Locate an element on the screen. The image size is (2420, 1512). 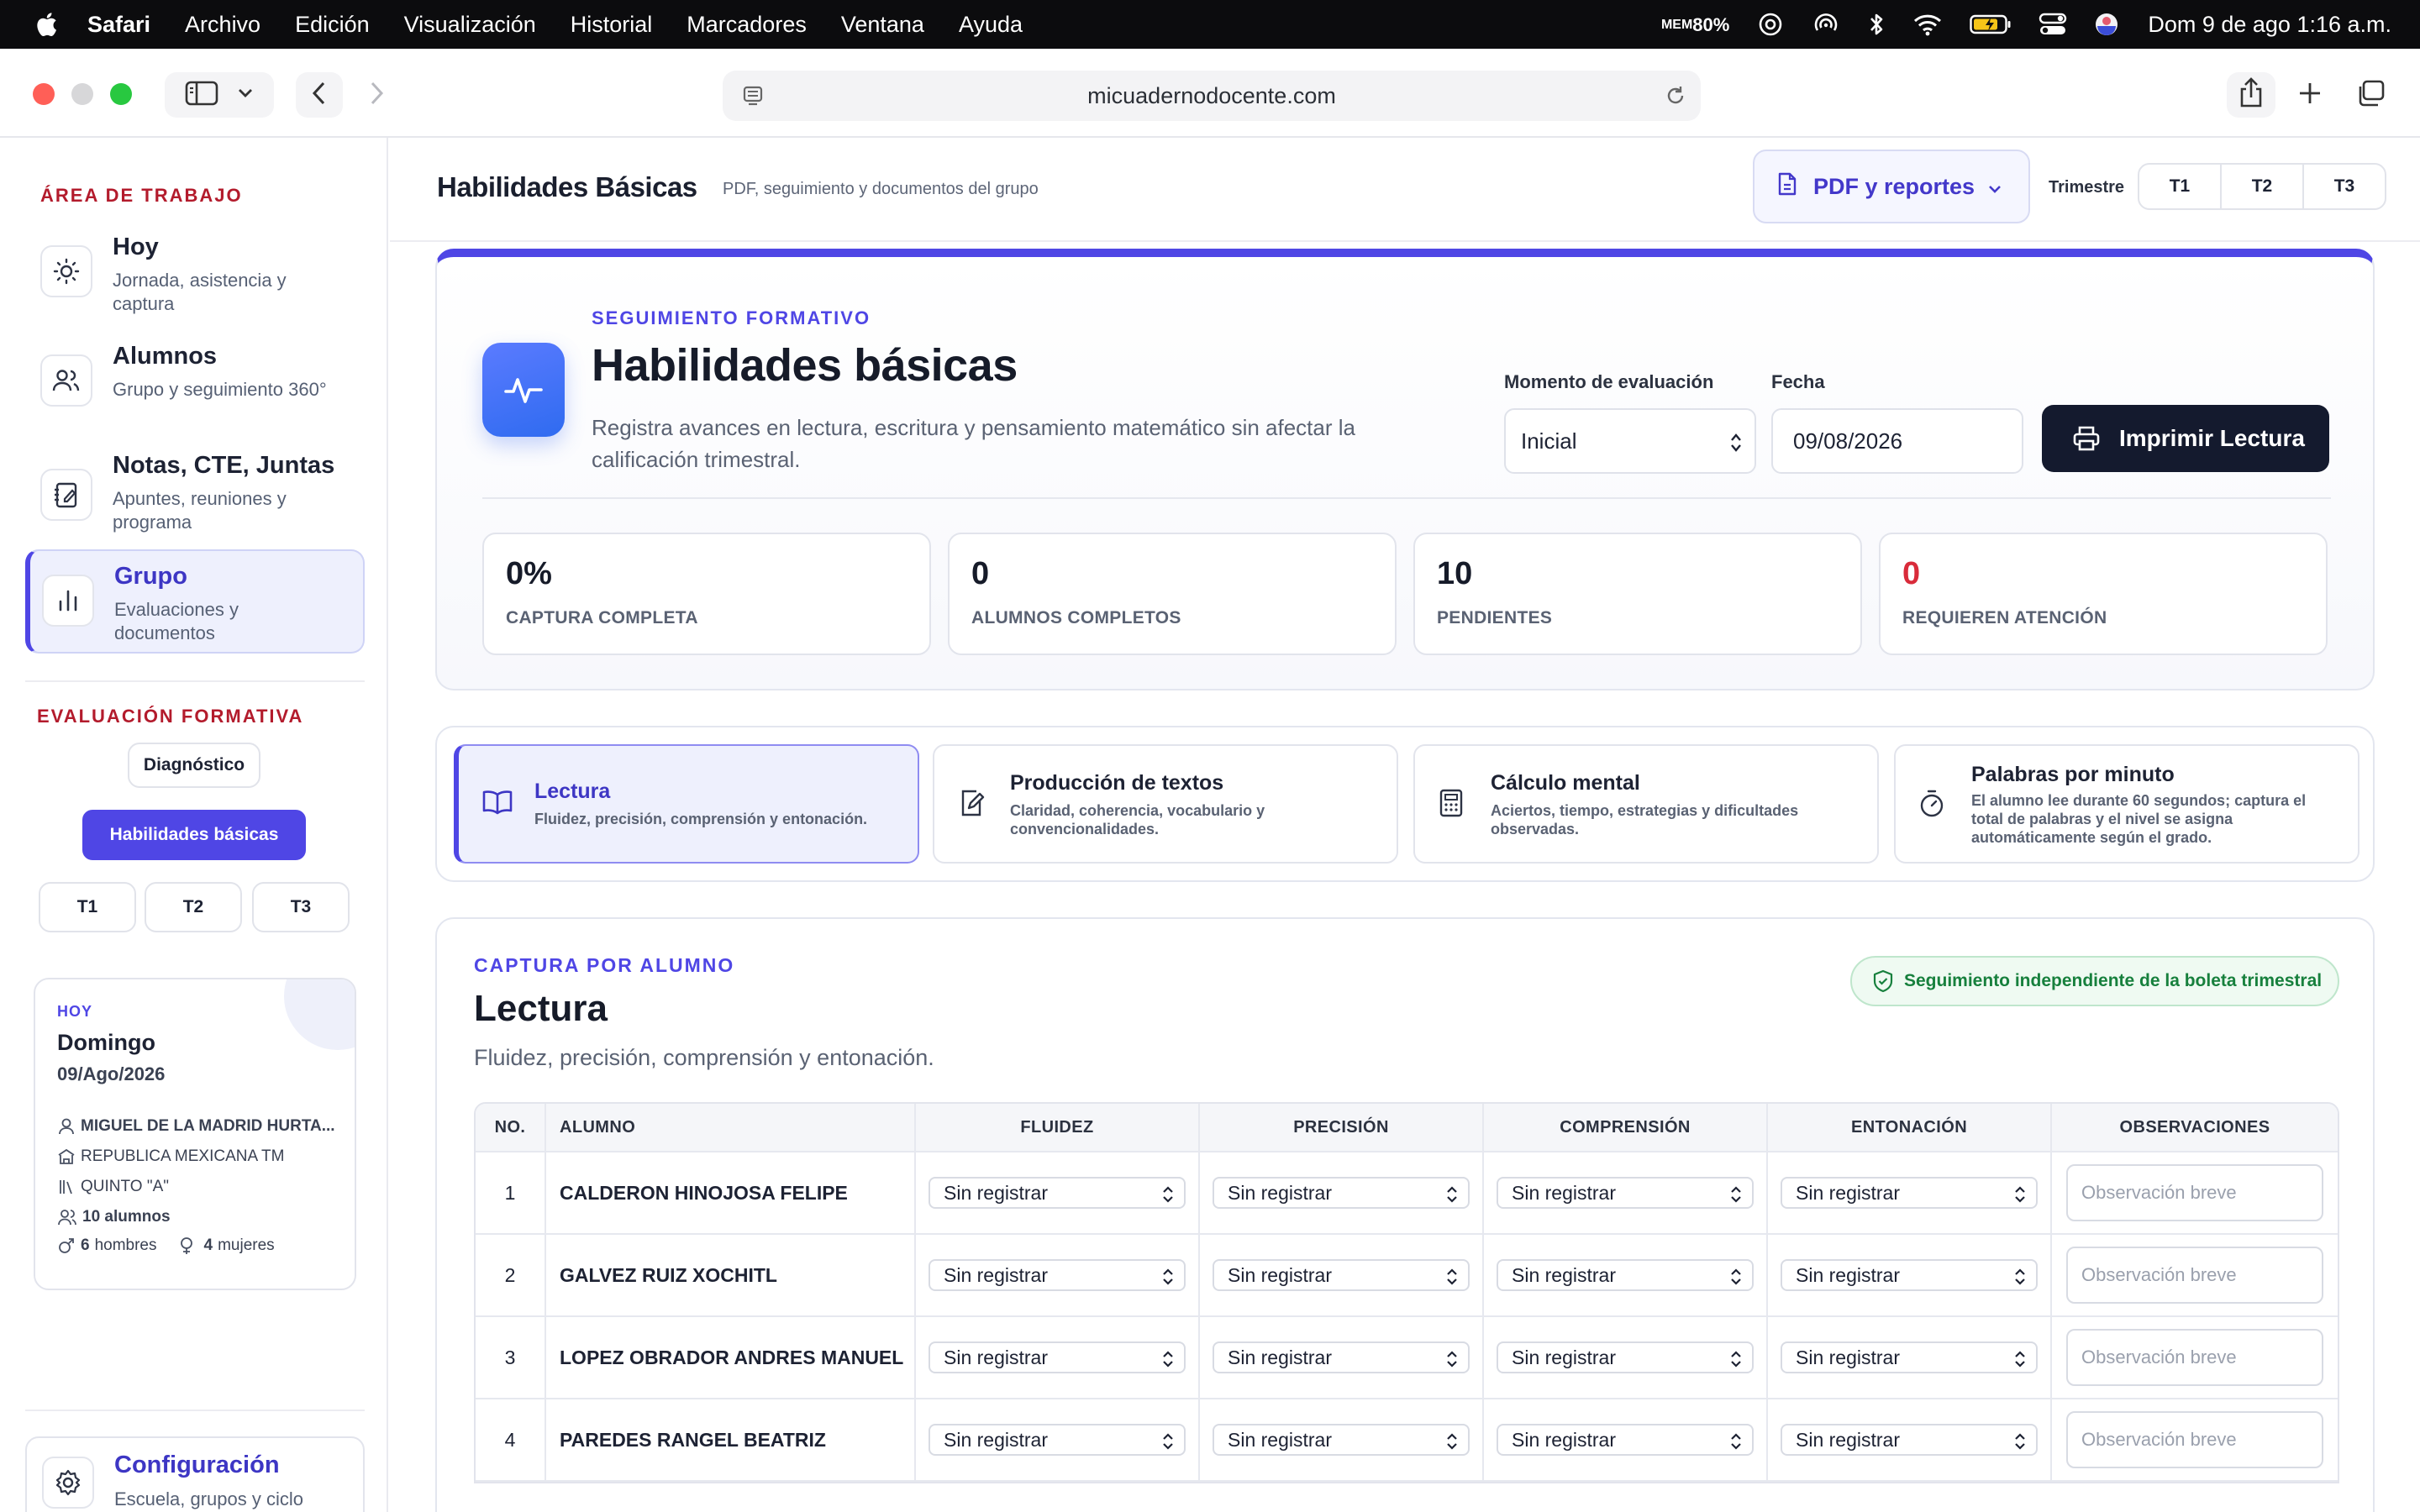
page-settings-icon is located at coordinates (753, 98).